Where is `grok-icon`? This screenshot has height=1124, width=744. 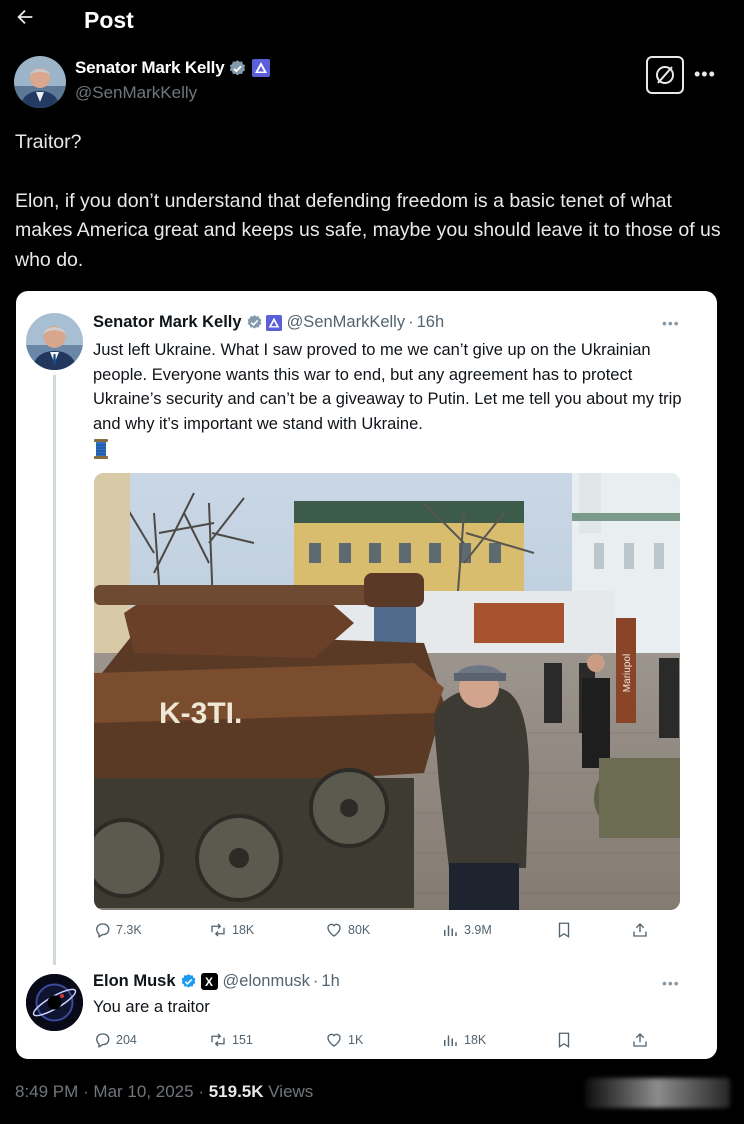
grok-icon is located at coordinates (665, 75).